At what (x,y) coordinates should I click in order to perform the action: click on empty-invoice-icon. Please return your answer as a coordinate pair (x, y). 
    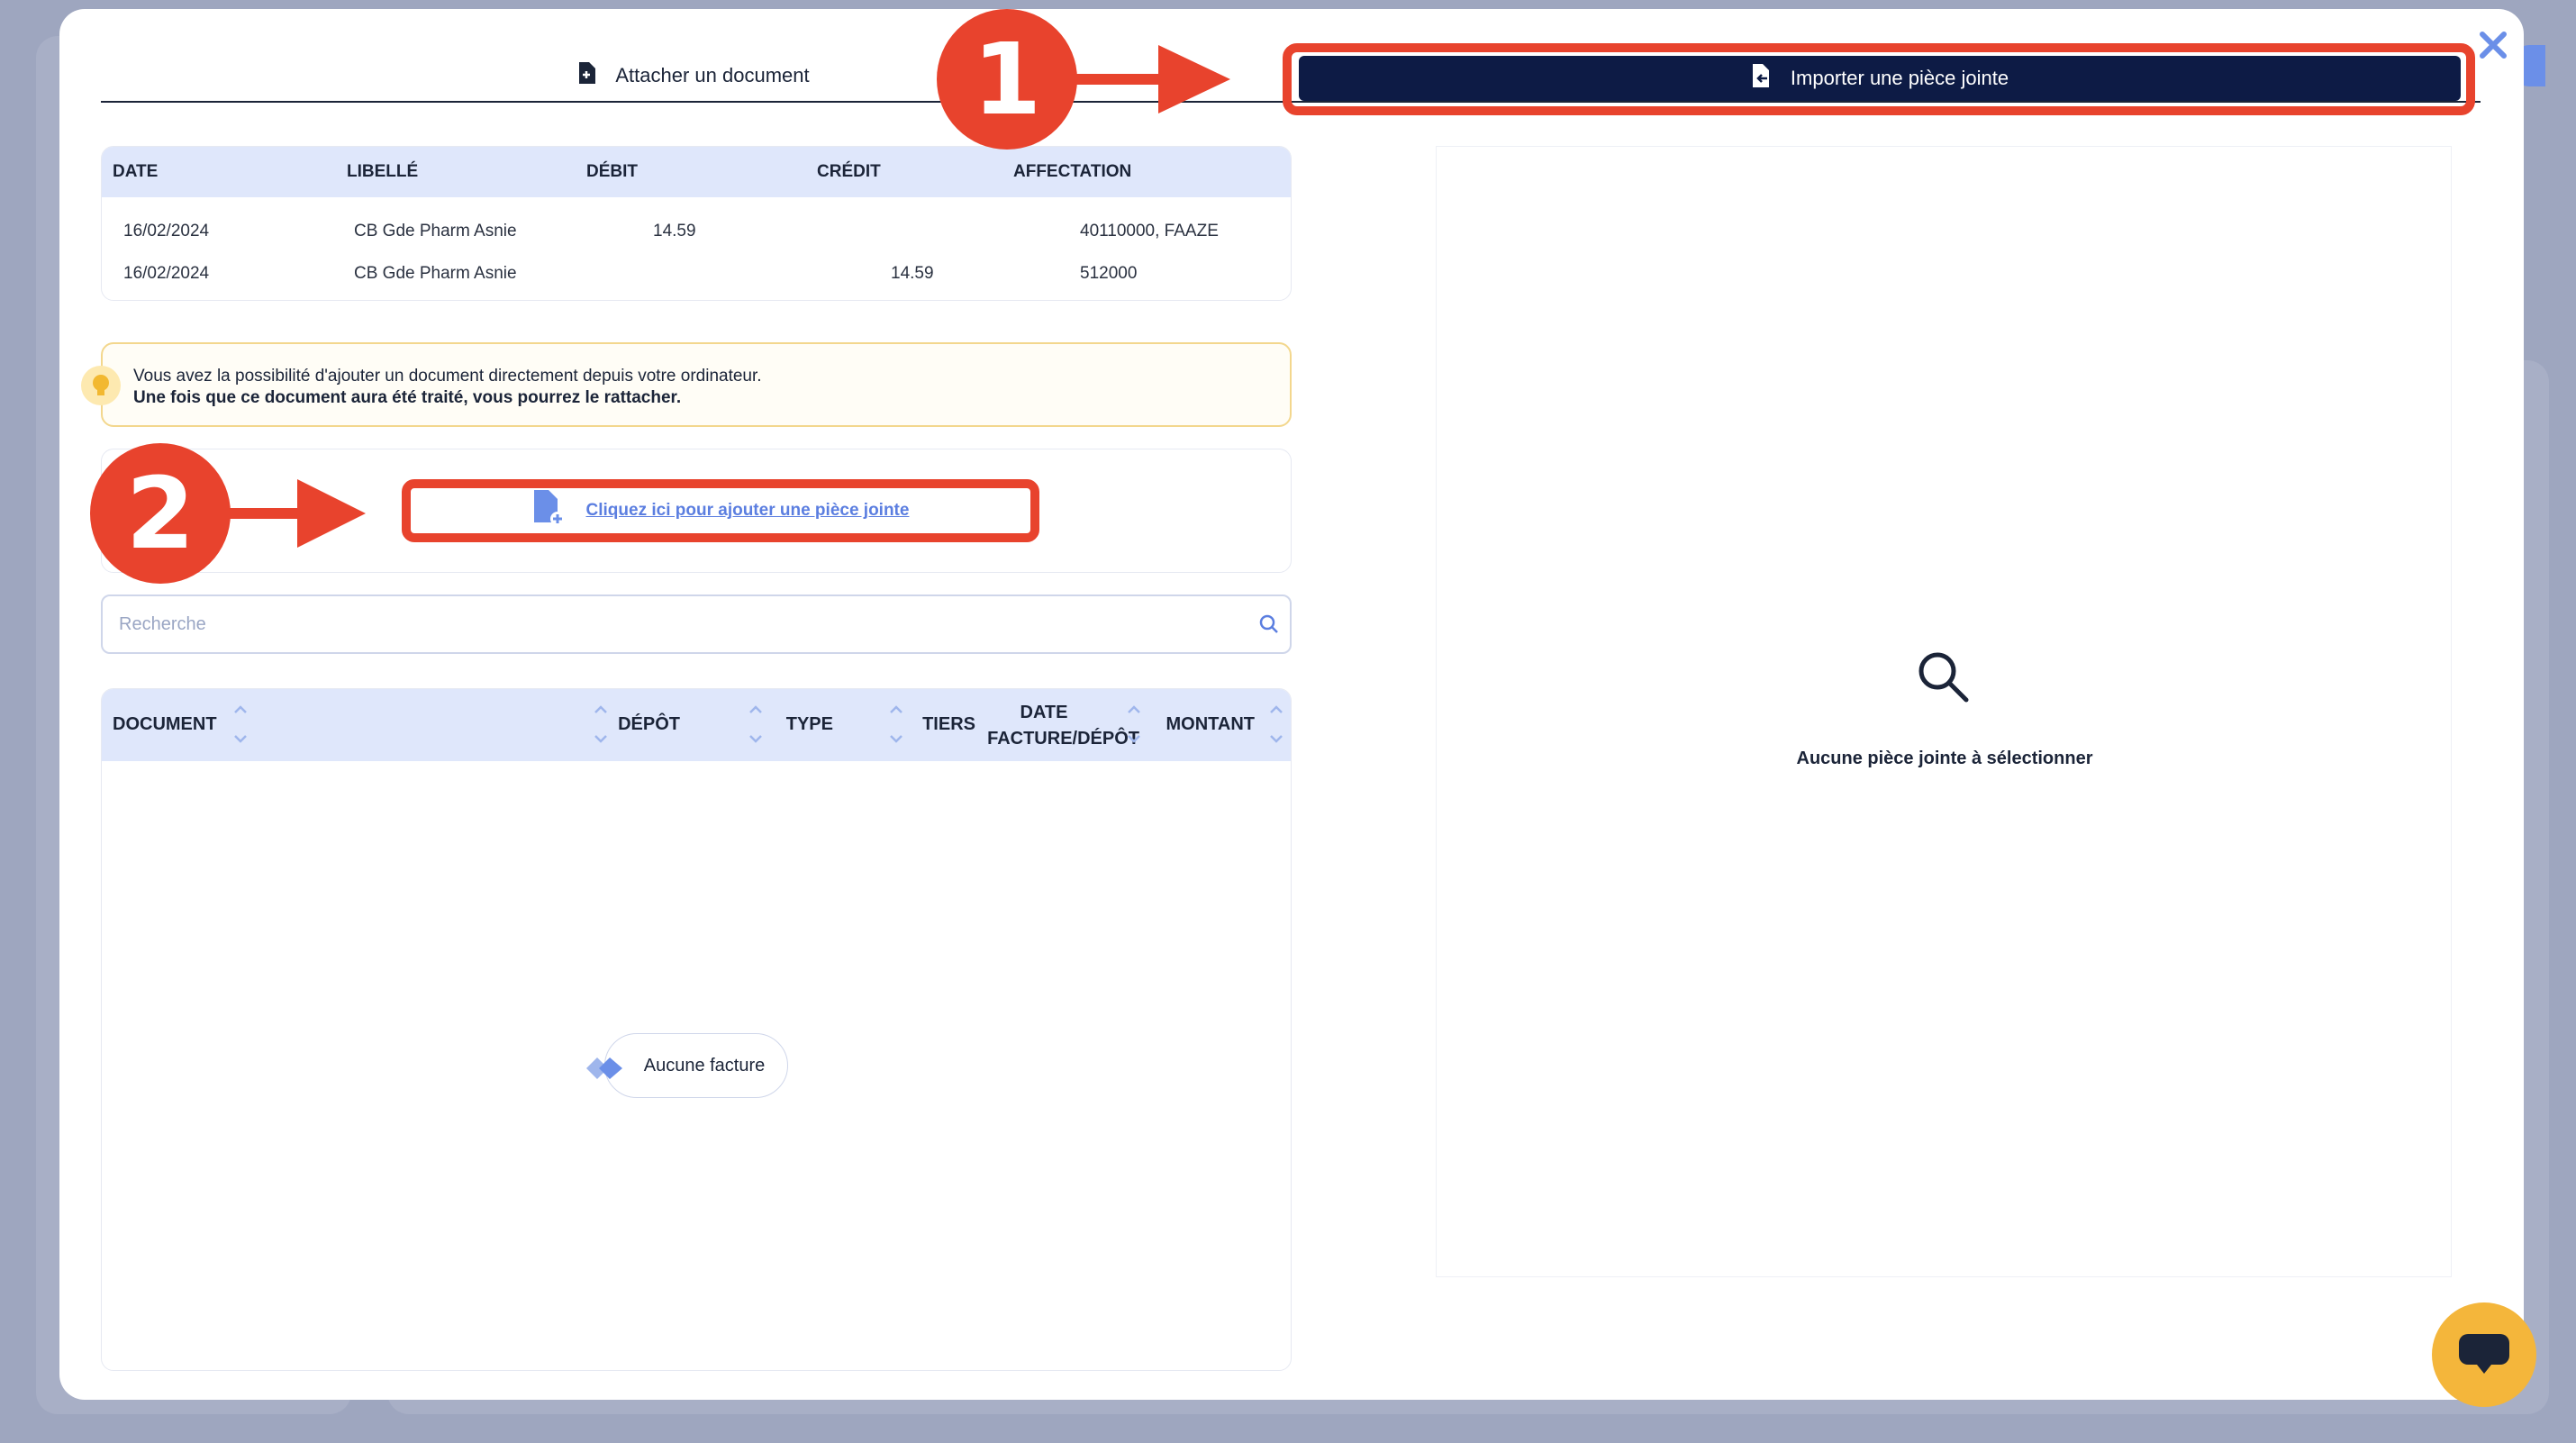
    Looking at the image, I should click on (604, 1070).